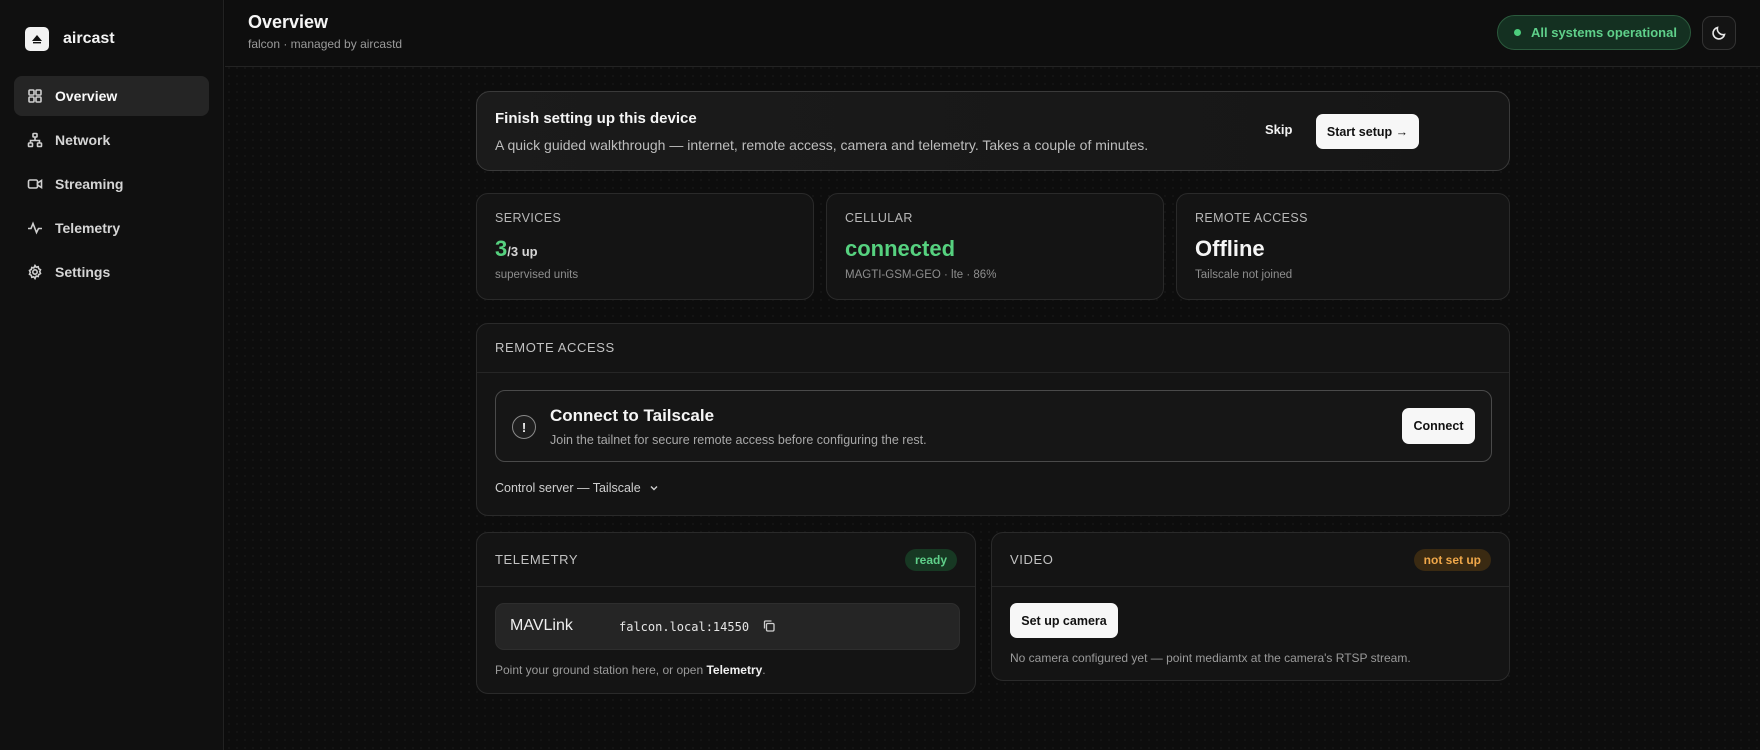 Image resolution: width=1760 pixels, height=750 pixels. What do you see at coordinates (522, 251) in the screenshot?
I see `services-total: /3 up` at bounding box center [522, 251].